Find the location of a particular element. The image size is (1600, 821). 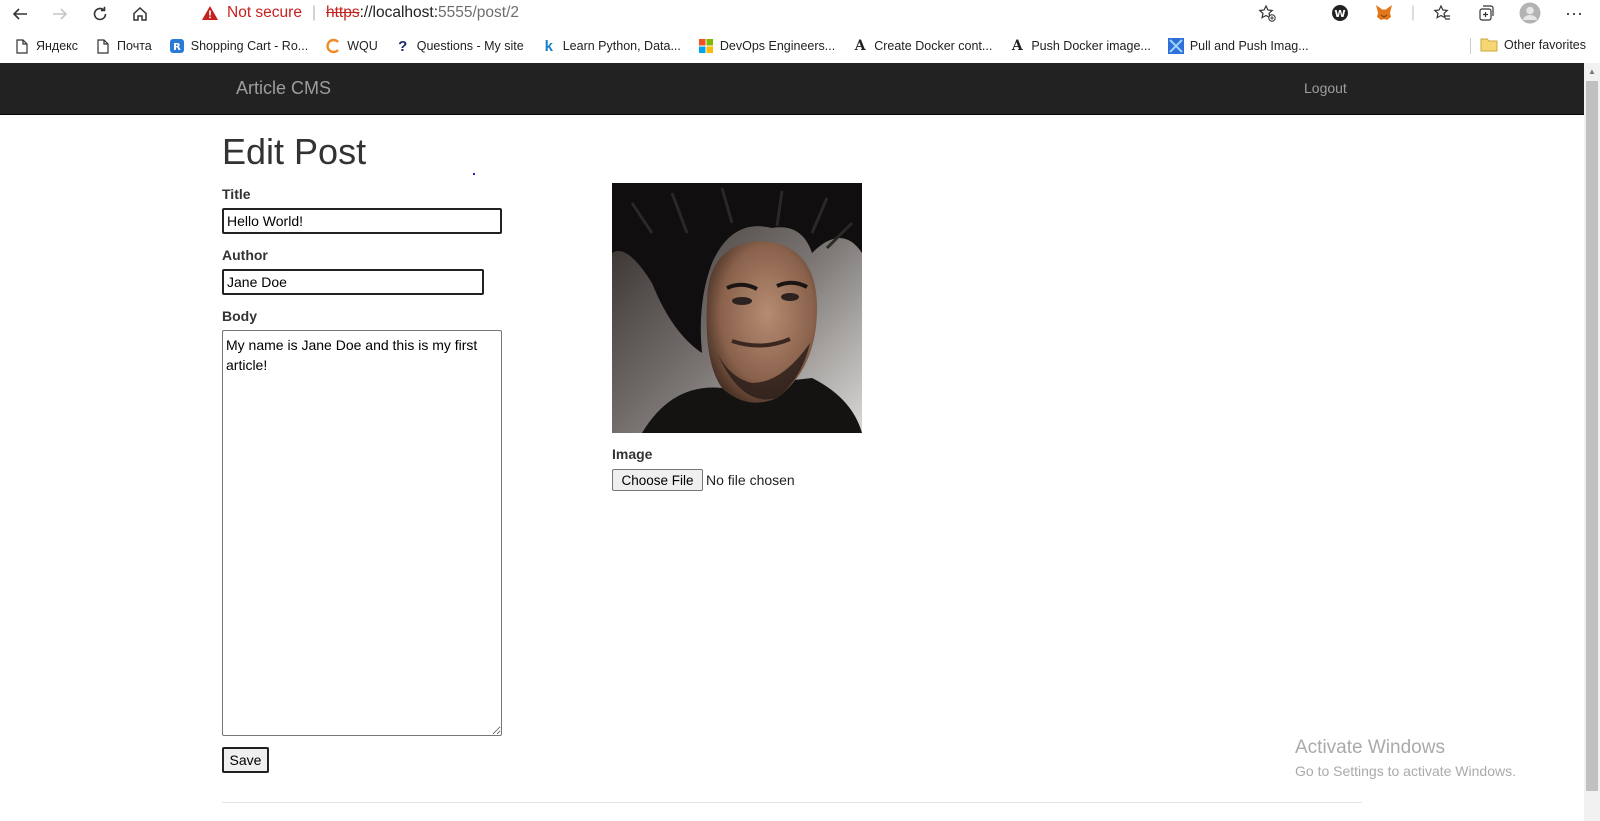

extension-w-icon: W is located at coordinates (1340, 13).